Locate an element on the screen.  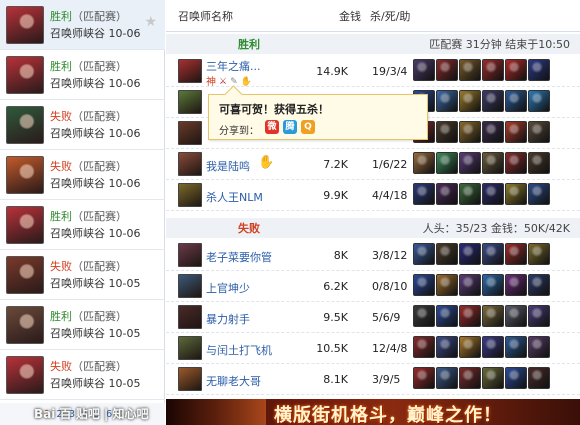
player-name: 与闰土打飞机 is located at coordinates (239, 350).